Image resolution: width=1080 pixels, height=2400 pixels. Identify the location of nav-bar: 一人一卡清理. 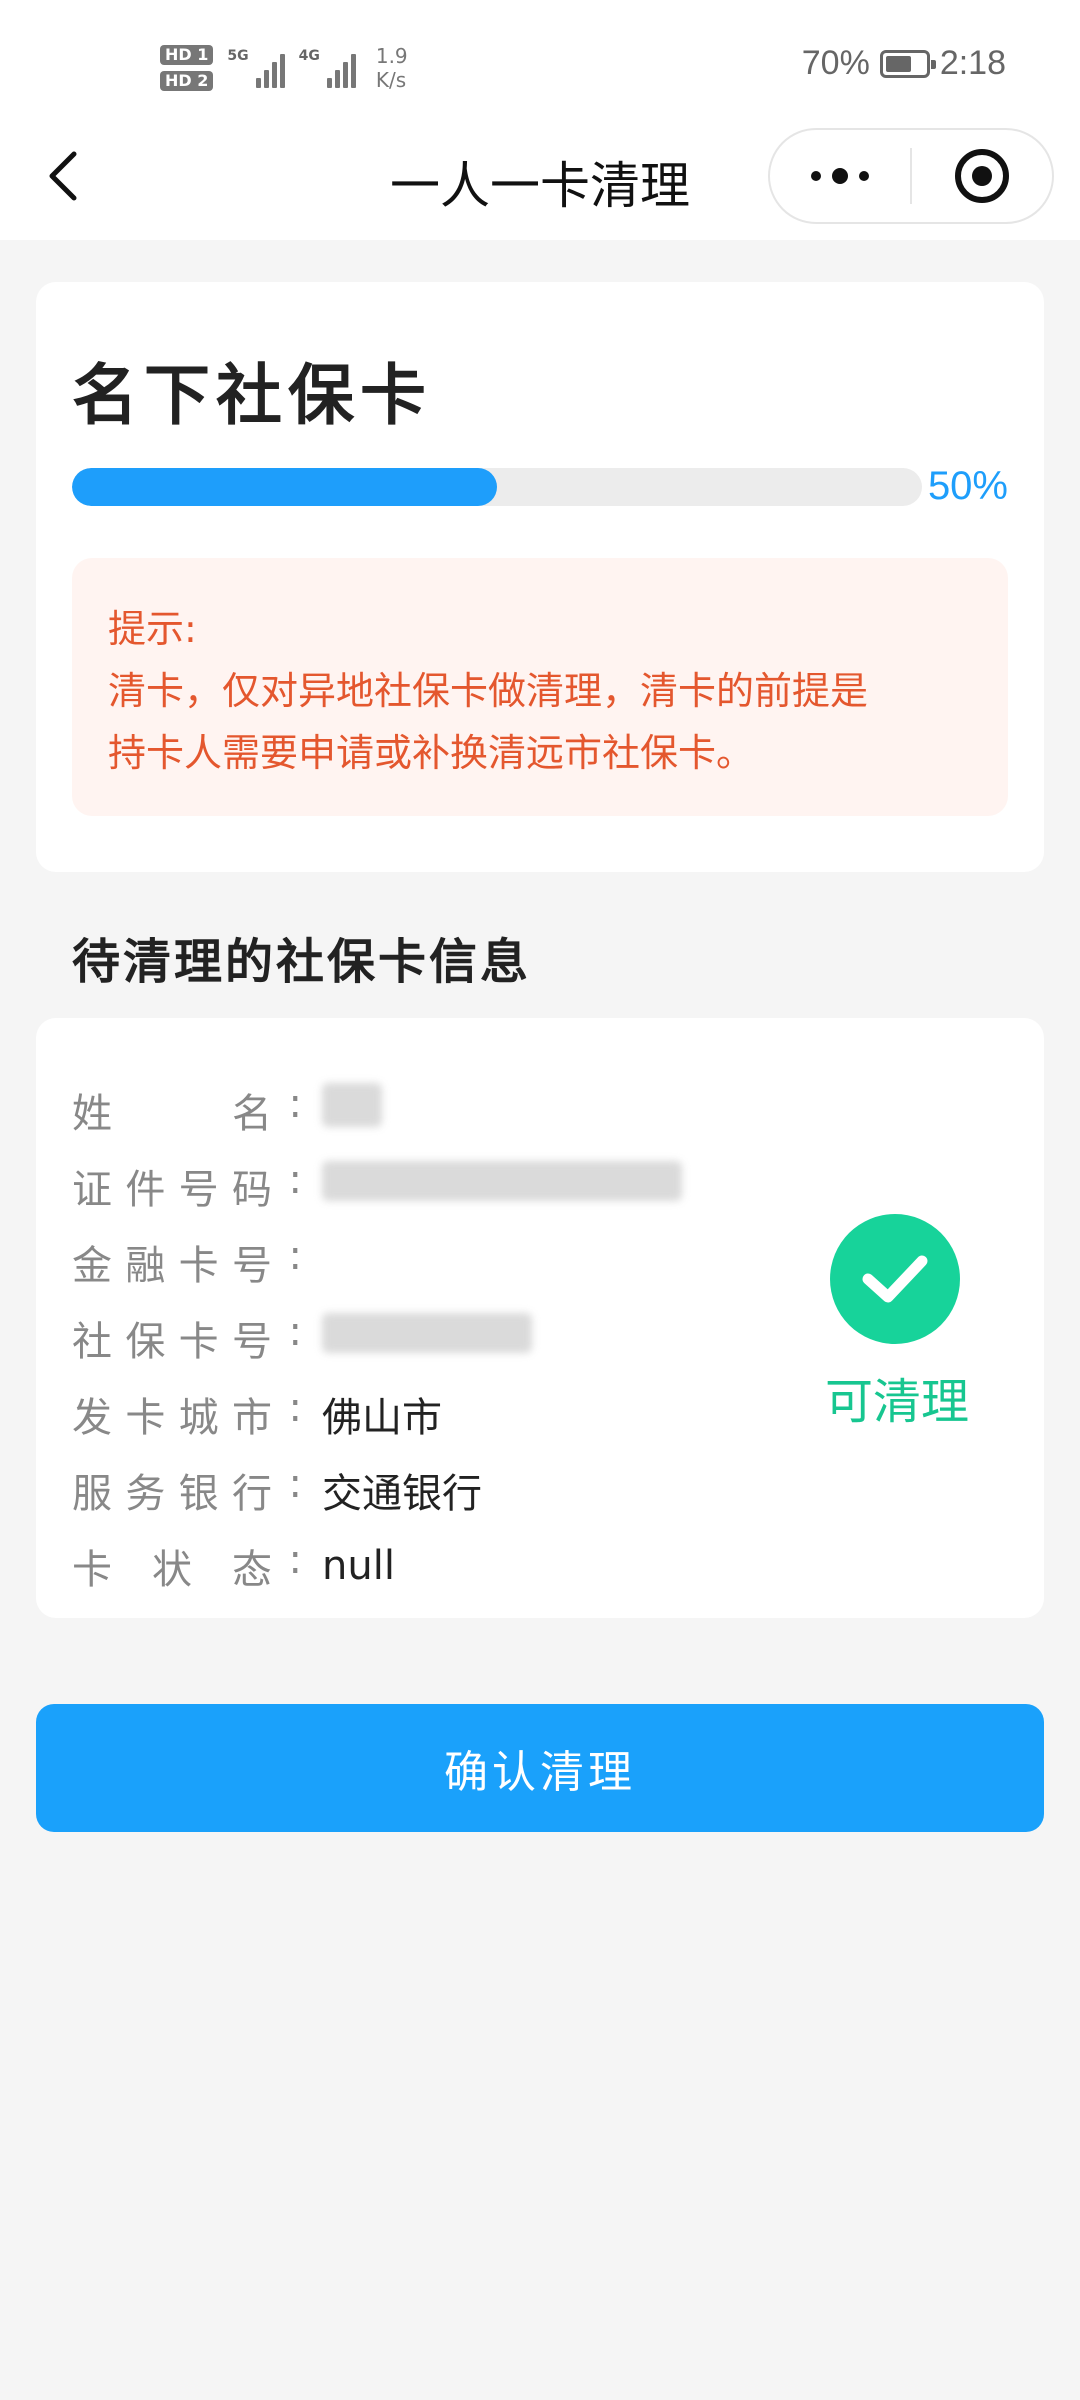
(540, 184).